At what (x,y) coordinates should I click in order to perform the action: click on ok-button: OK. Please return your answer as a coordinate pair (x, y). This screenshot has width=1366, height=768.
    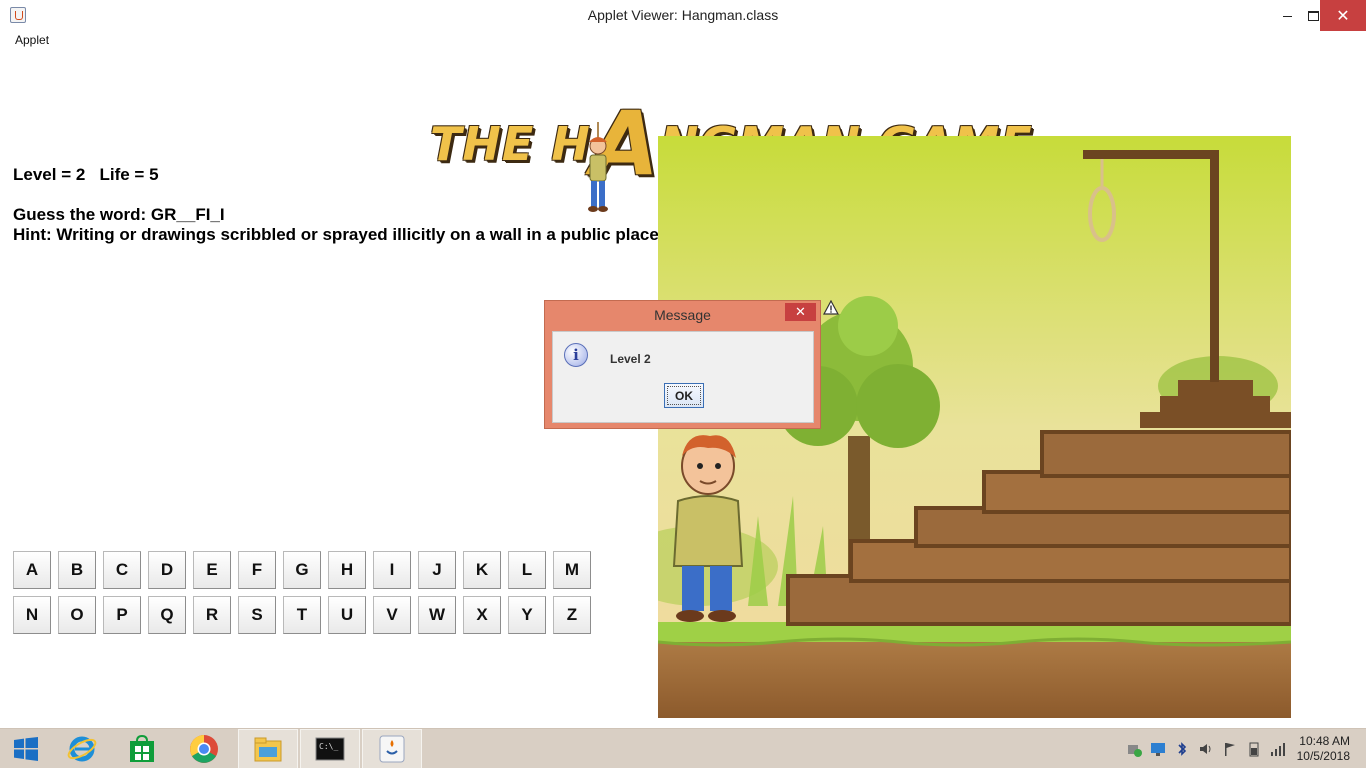
    Looking at the image, I should click on (684, 395).